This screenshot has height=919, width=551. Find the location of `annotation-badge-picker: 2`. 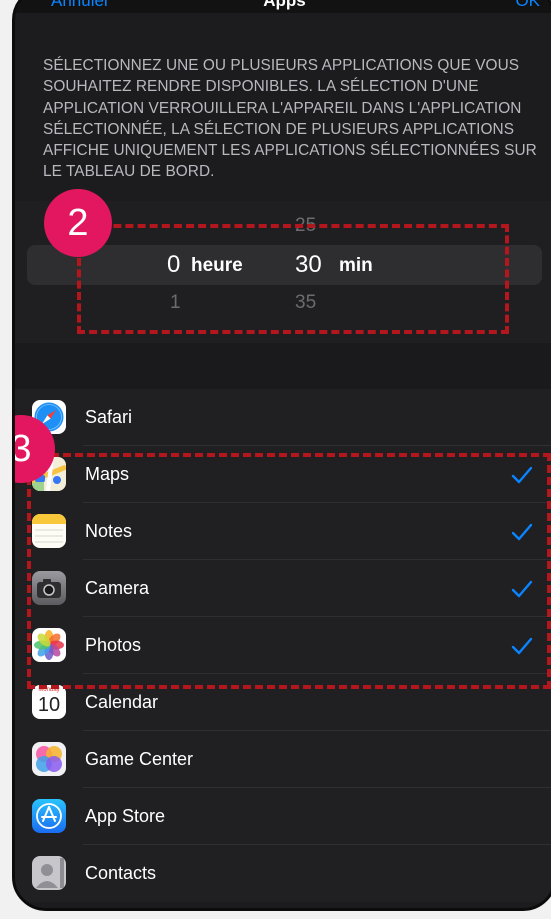

annotation-badge-picker: 2 is located at coordinates (78, 223).